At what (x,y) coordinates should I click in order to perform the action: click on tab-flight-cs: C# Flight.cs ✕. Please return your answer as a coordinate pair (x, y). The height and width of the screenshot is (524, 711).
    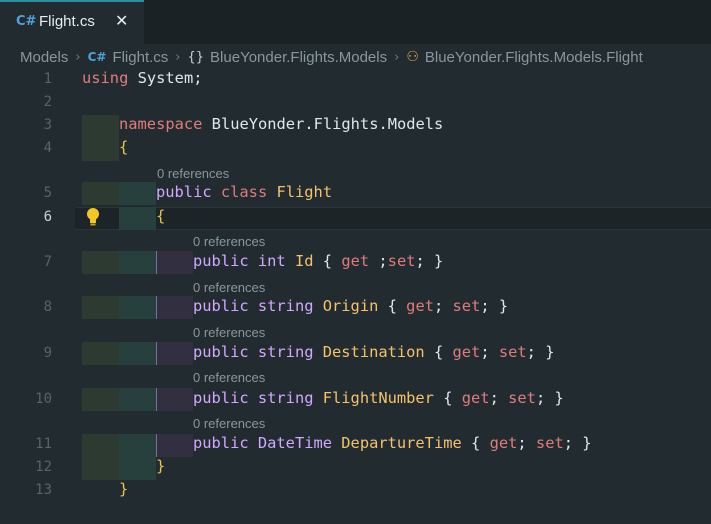
    Looking at the image, I should click on (72, 22).